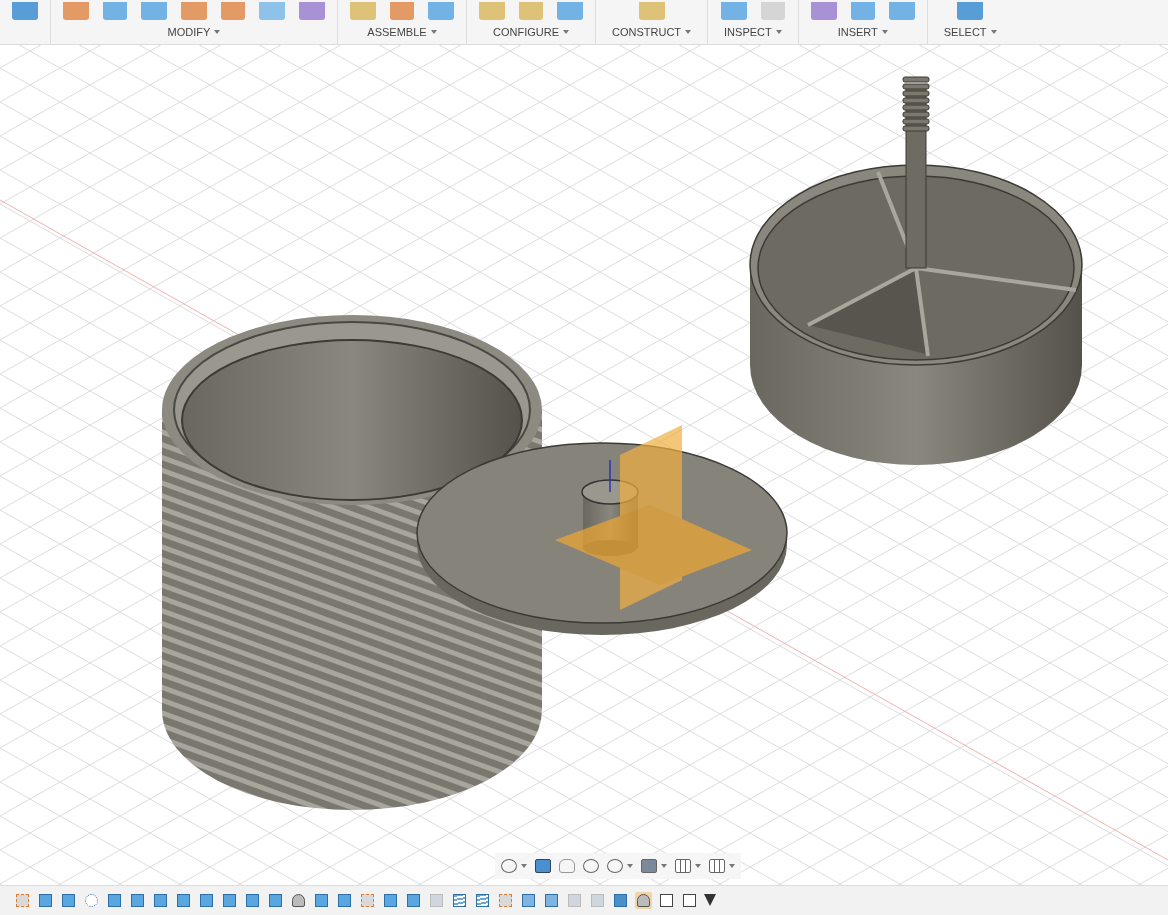 This screenshot has height=915, width=1168. What do you see at coordinates (402, 32) in the screenshot?
I see `toolbar-menu: ASSEMBLE` at bounding box center [402, 32].